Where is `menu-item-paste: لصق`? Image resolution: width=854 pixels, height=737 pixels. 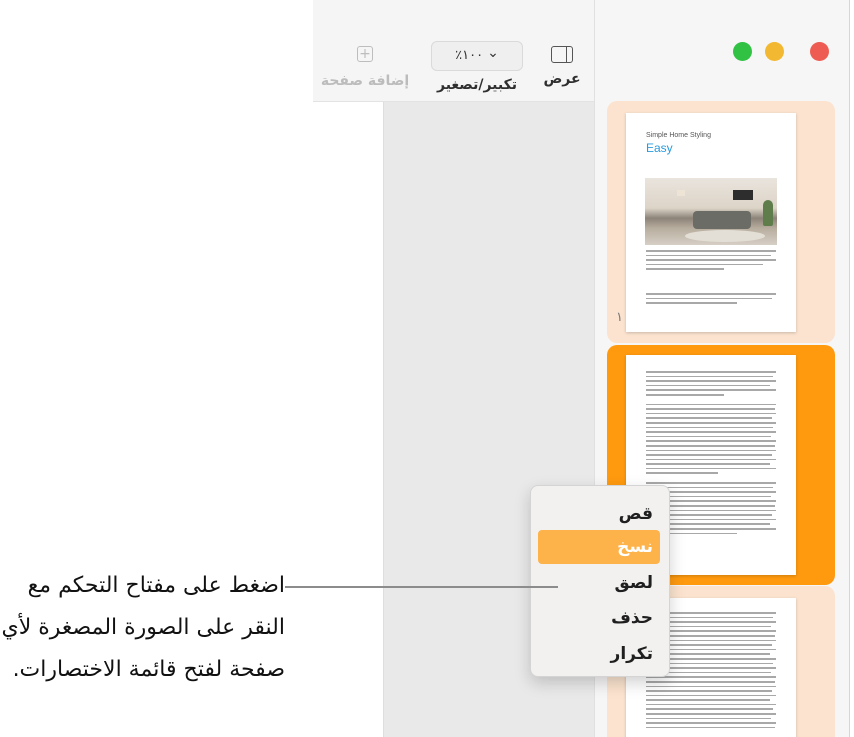
menu-item-paste: لصق is located at coordinates (599, 583).